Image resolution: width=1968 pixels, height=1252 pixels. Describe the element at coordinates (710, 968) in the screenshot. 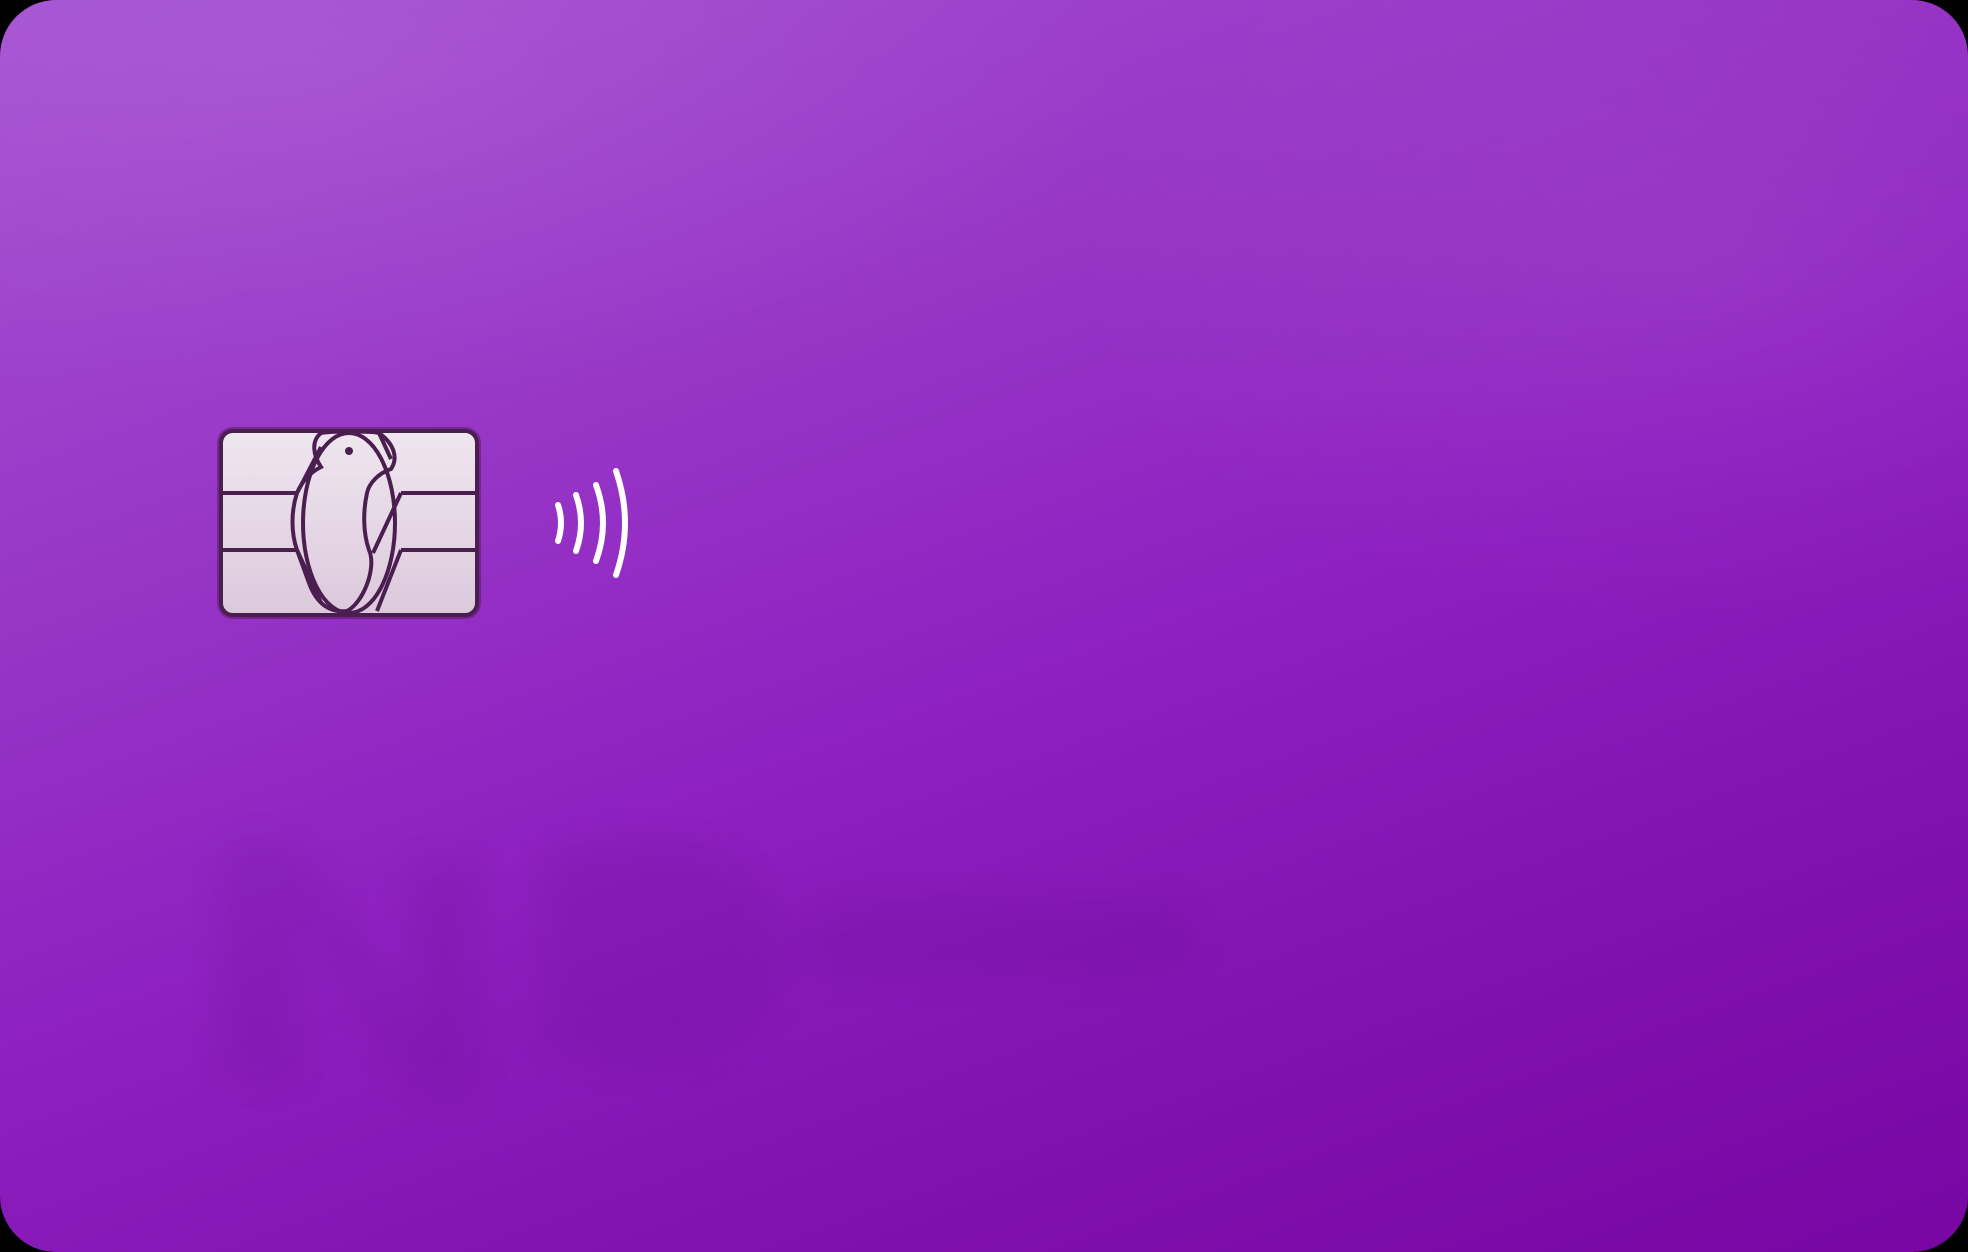

I see `brand-logo-ghost` at that location.